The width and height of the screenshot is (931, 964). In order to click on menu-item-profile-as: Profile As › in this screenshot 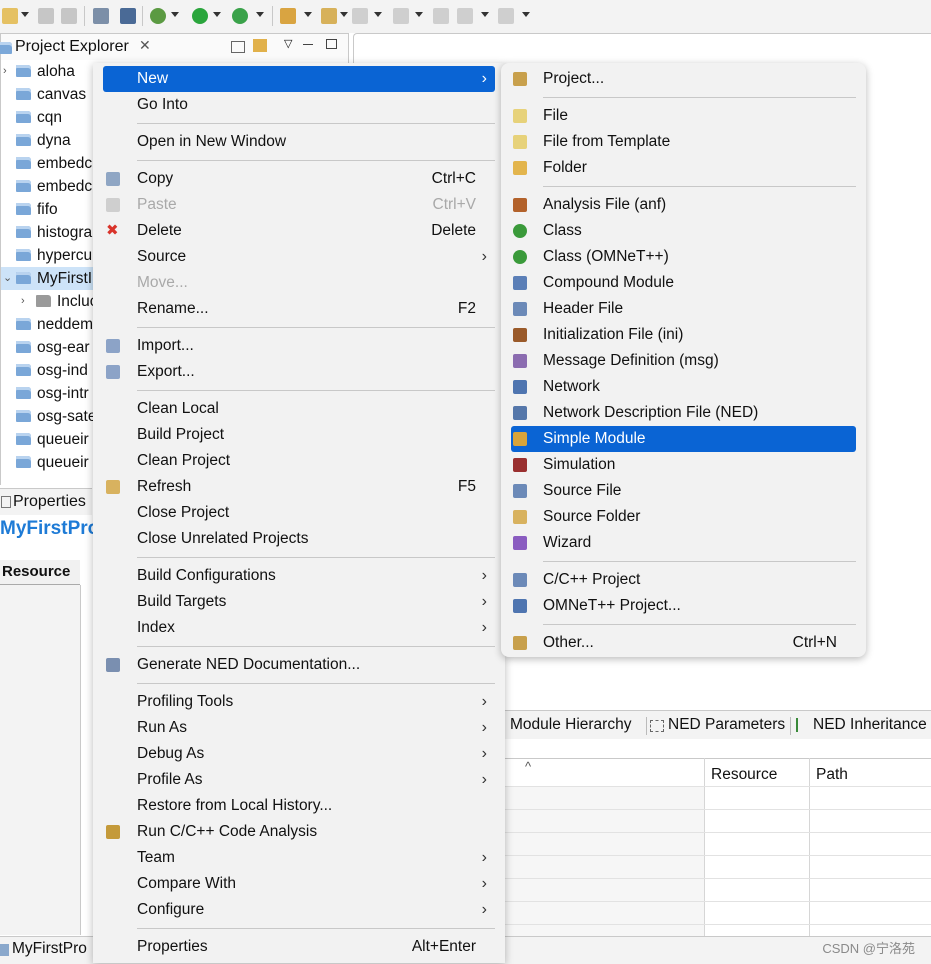, I will do `click(299, 780)`.